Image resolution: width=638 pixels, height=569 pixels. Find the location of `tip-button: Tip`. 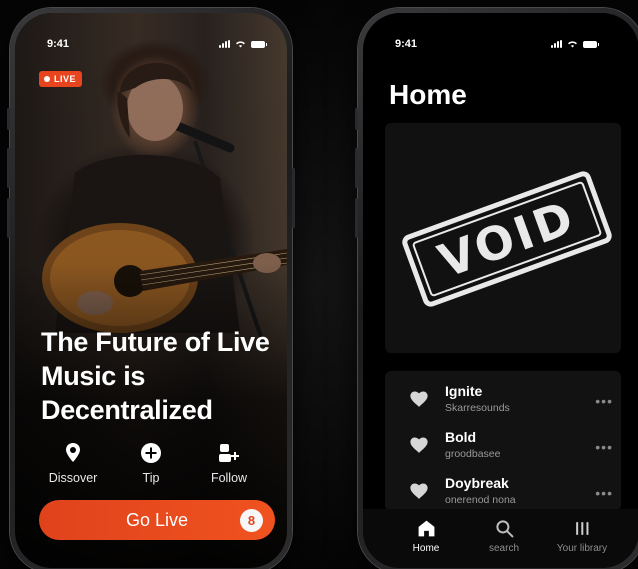

tip-button: Tip is located at coordinates (151, 463).